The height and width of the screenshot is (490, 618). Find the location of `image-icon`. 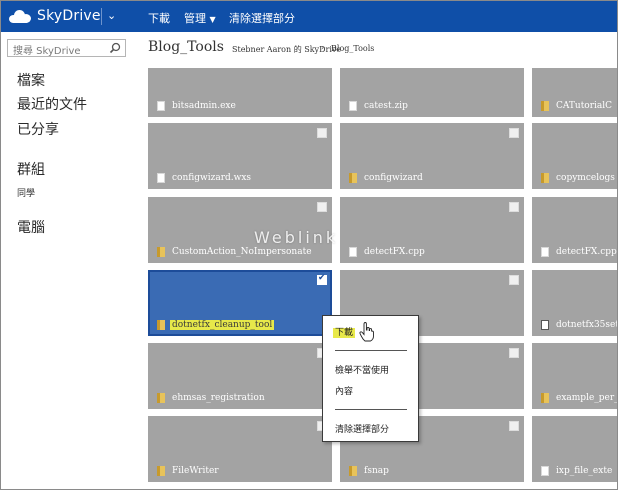

image-icon is located at coordinates (545, 325).